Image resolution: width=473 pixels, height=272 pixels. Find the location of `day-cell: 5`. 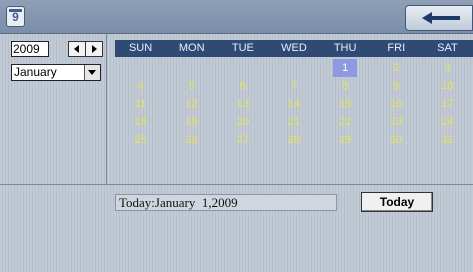

day-cell: 5 is located at coordinates (191, 86).